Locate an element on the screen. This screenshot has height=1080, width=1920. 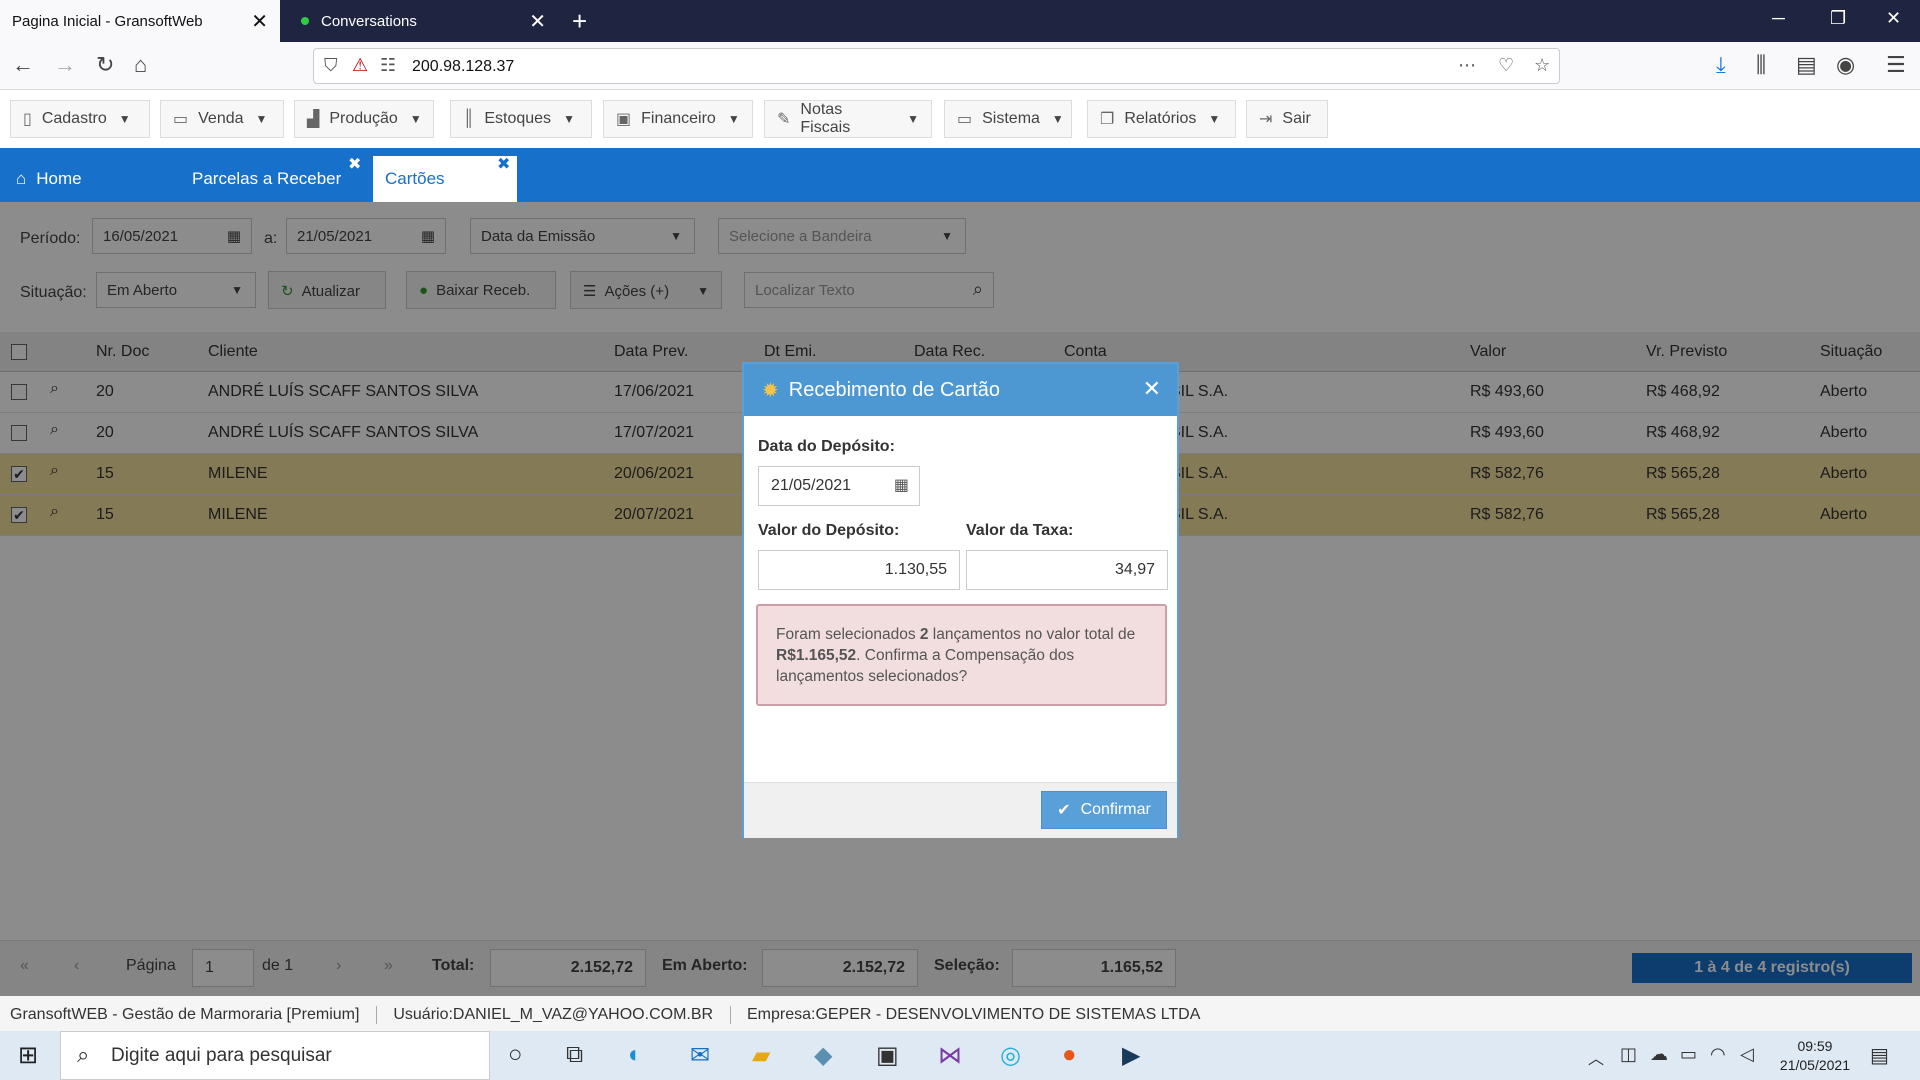
menu-estoques: ║ Estoques ▼ is located at coordinates (521, 119).